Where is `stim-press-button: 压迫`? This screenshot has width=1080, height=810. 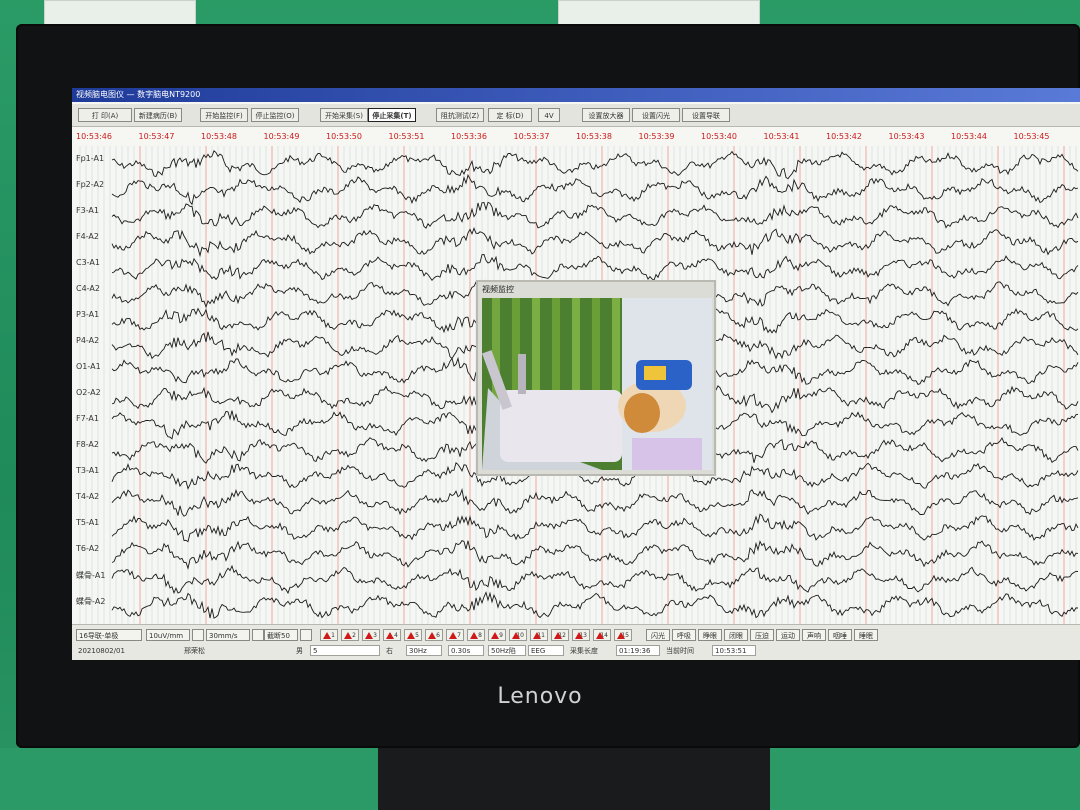
stim-press-button: 压迫 is located at coordinates (762, 635).